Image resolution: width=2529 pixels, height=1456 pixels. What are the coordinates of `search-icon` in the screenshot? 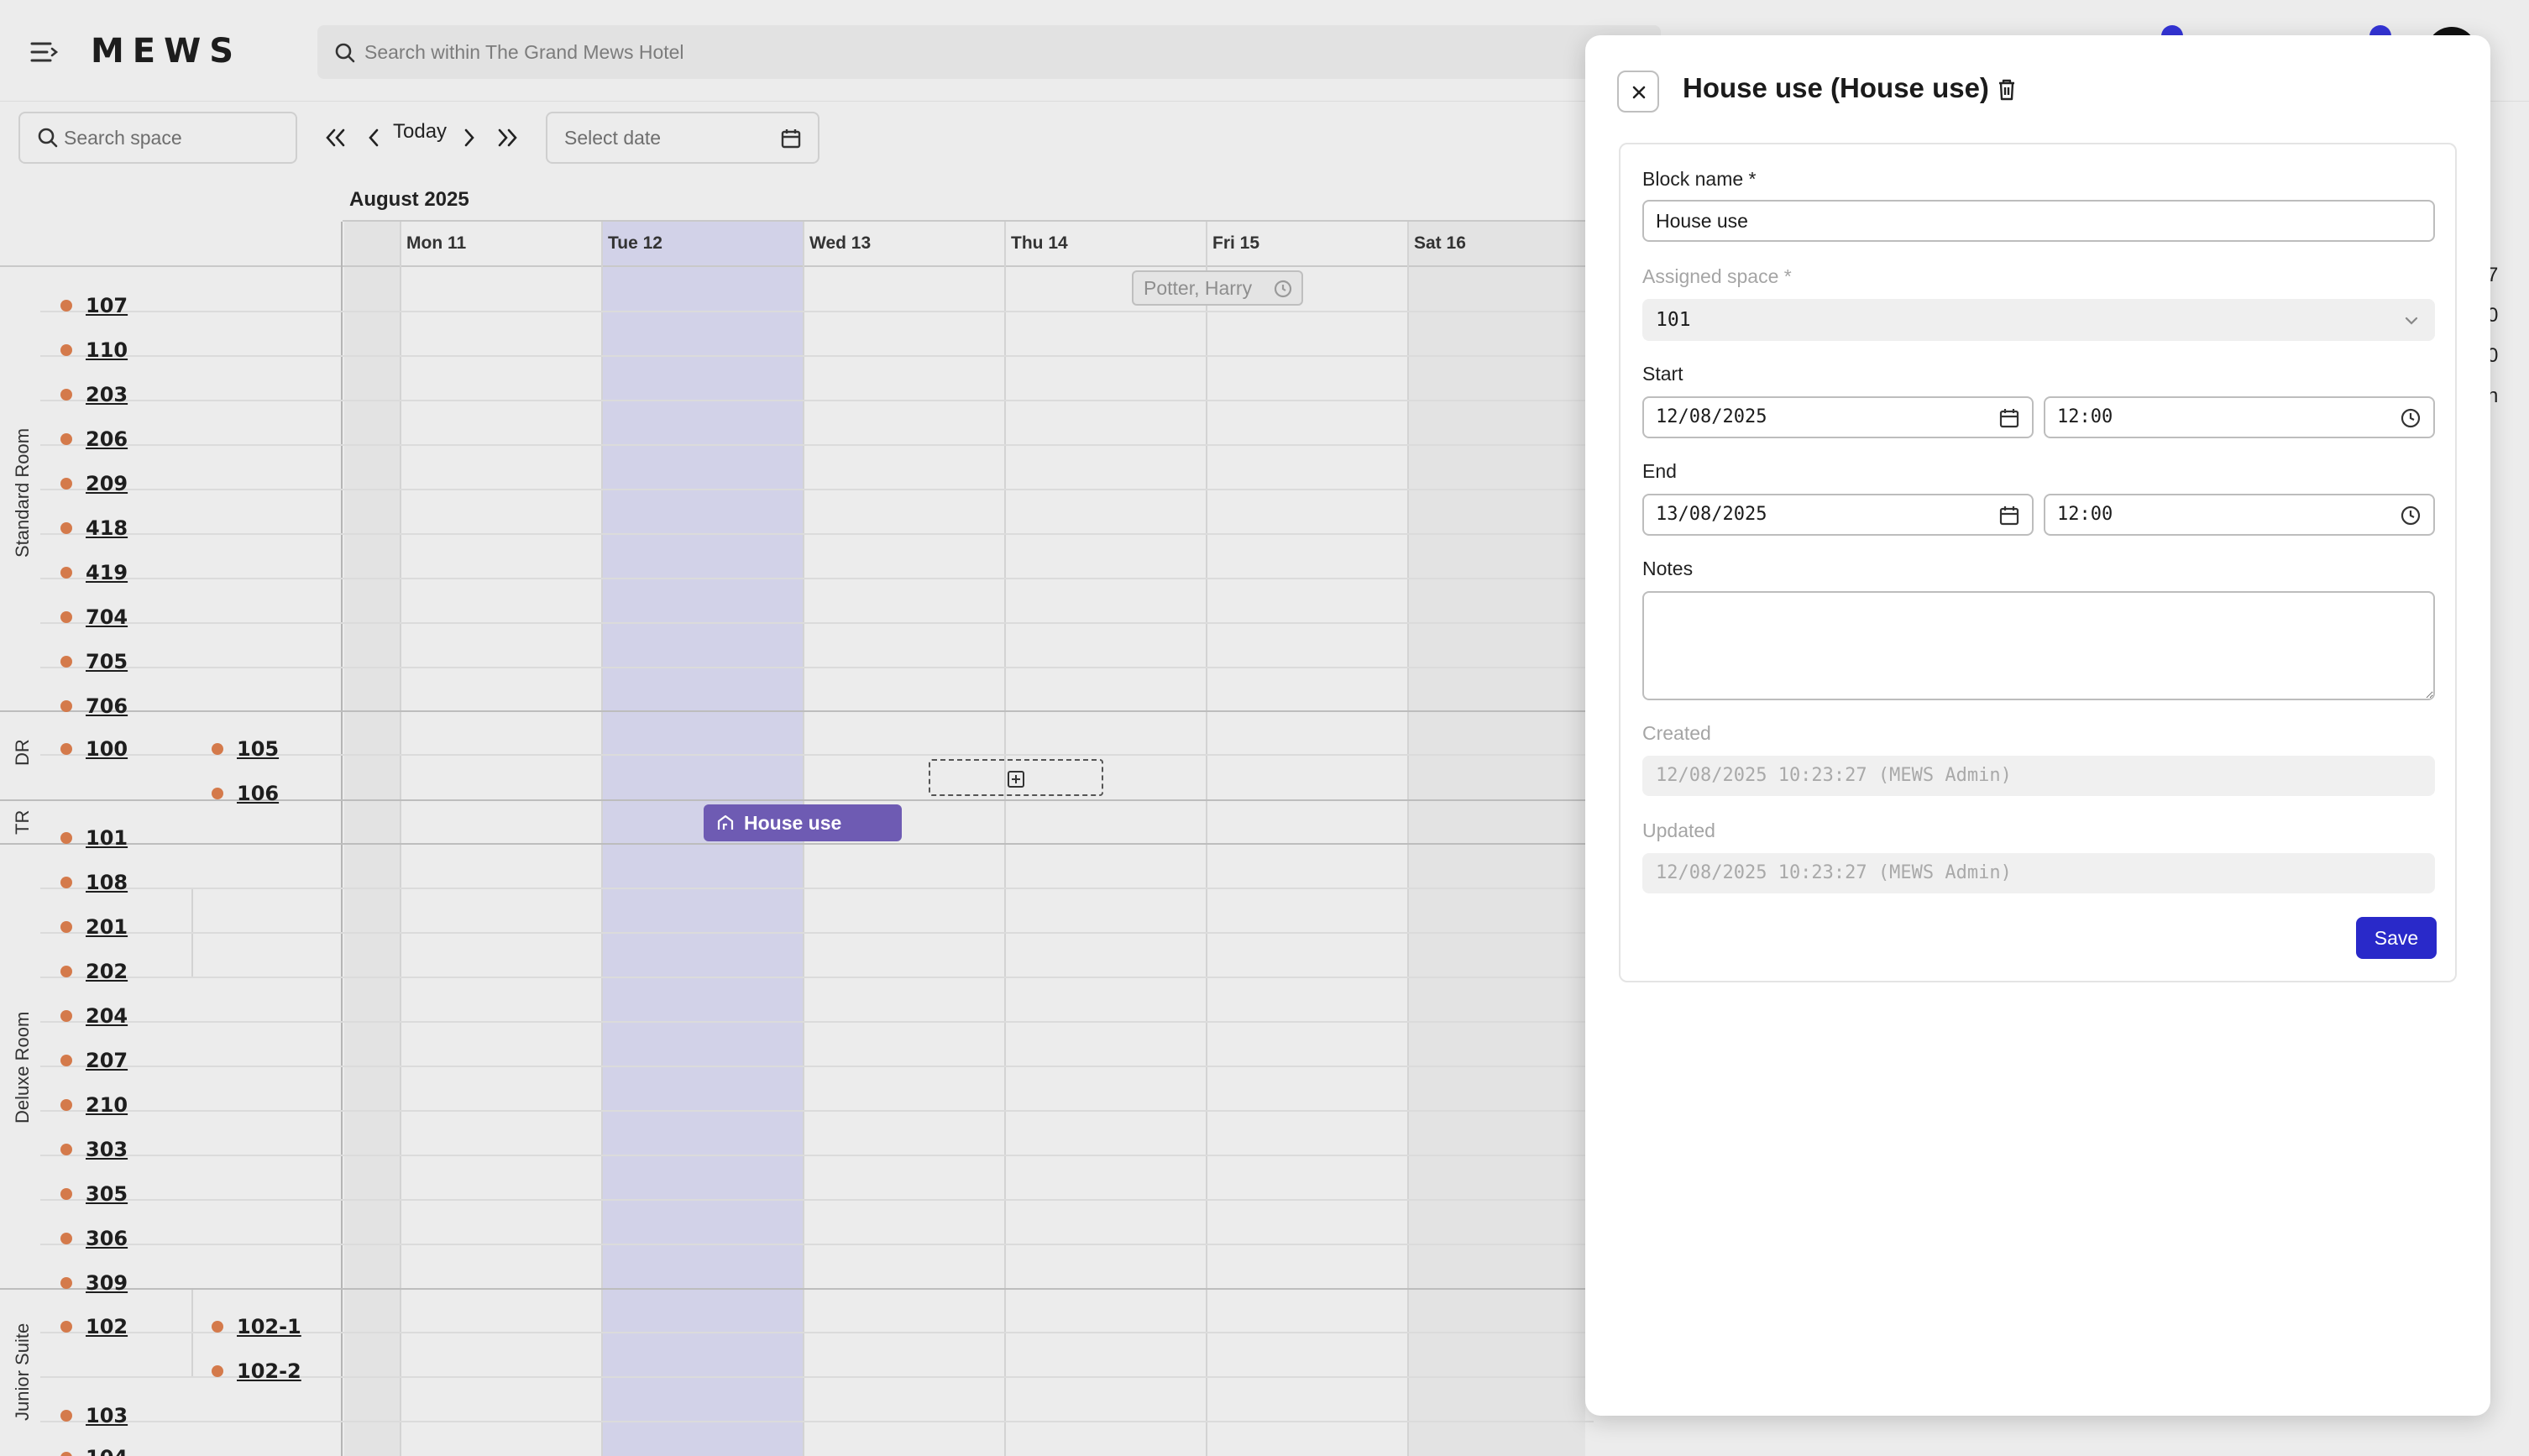 It's located at (48, 138).